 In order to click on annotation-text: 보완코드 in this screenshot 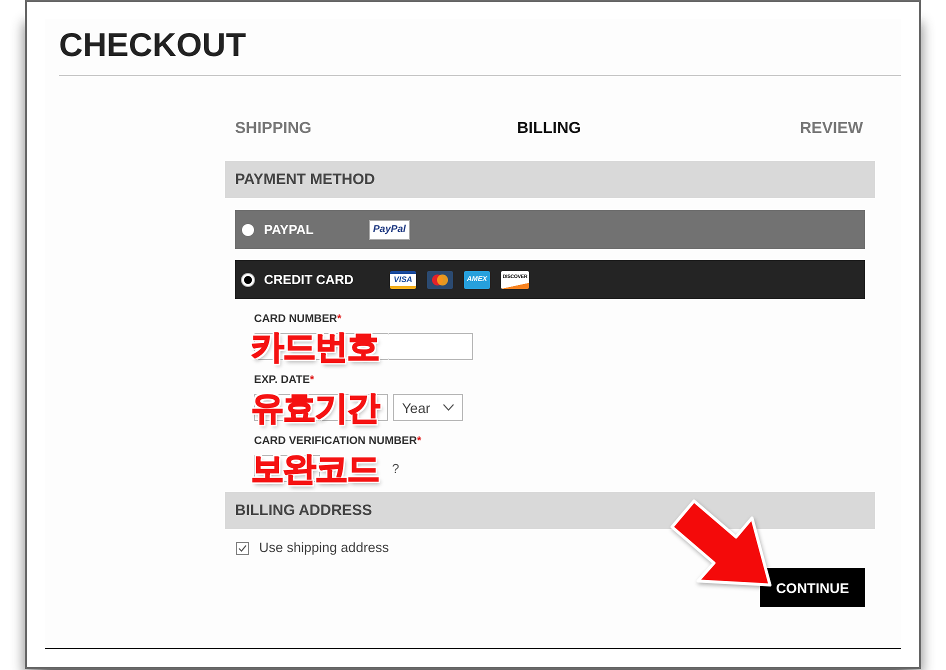, I will do `click(315, 468)`.